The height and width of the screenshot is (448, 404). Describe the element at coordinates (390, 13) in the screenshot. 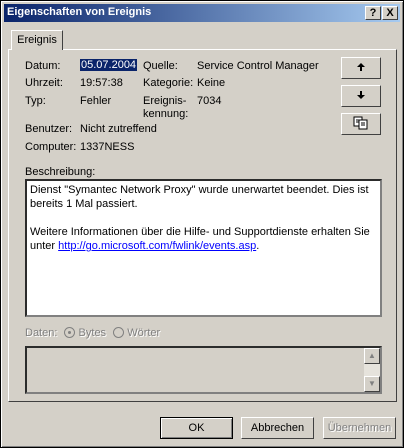

I see `close-button: X` at that location.